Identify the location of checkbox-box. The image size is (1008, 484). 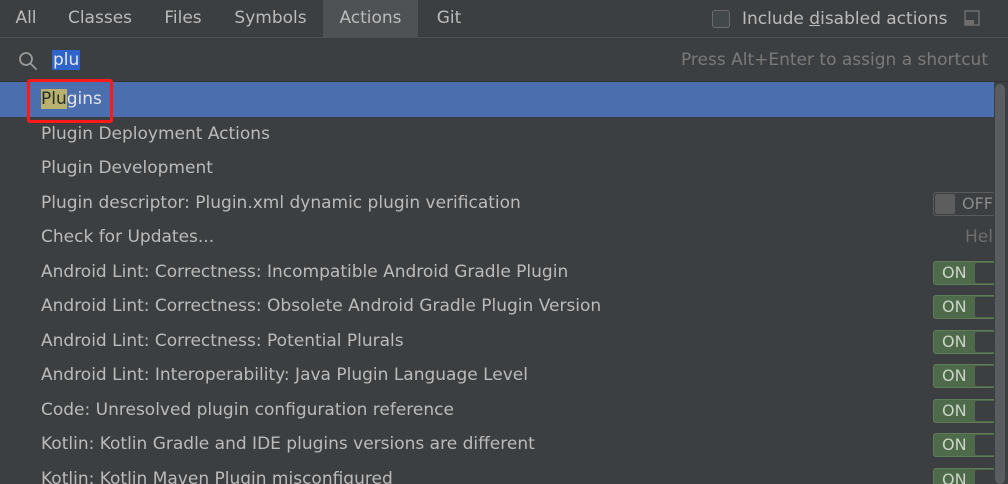
(721, 18).